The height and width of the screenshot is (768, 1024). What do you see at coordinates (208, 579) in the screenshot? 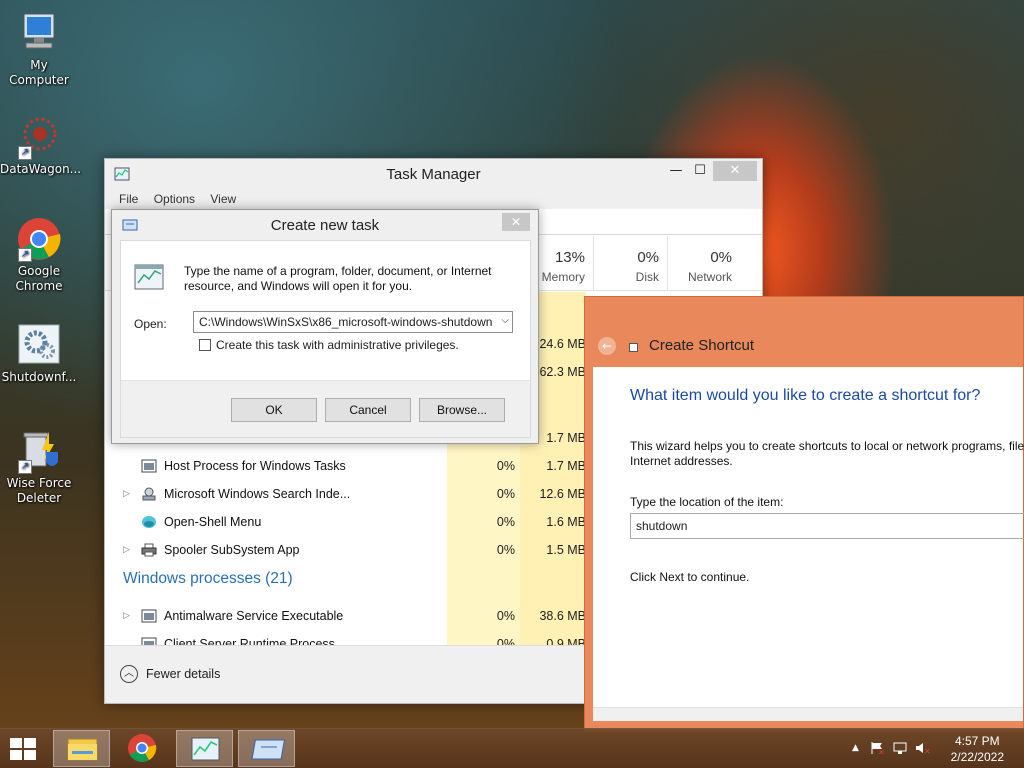
I see `group-windows-processes: Windows processes (21)` at bounding box center [208, 579].